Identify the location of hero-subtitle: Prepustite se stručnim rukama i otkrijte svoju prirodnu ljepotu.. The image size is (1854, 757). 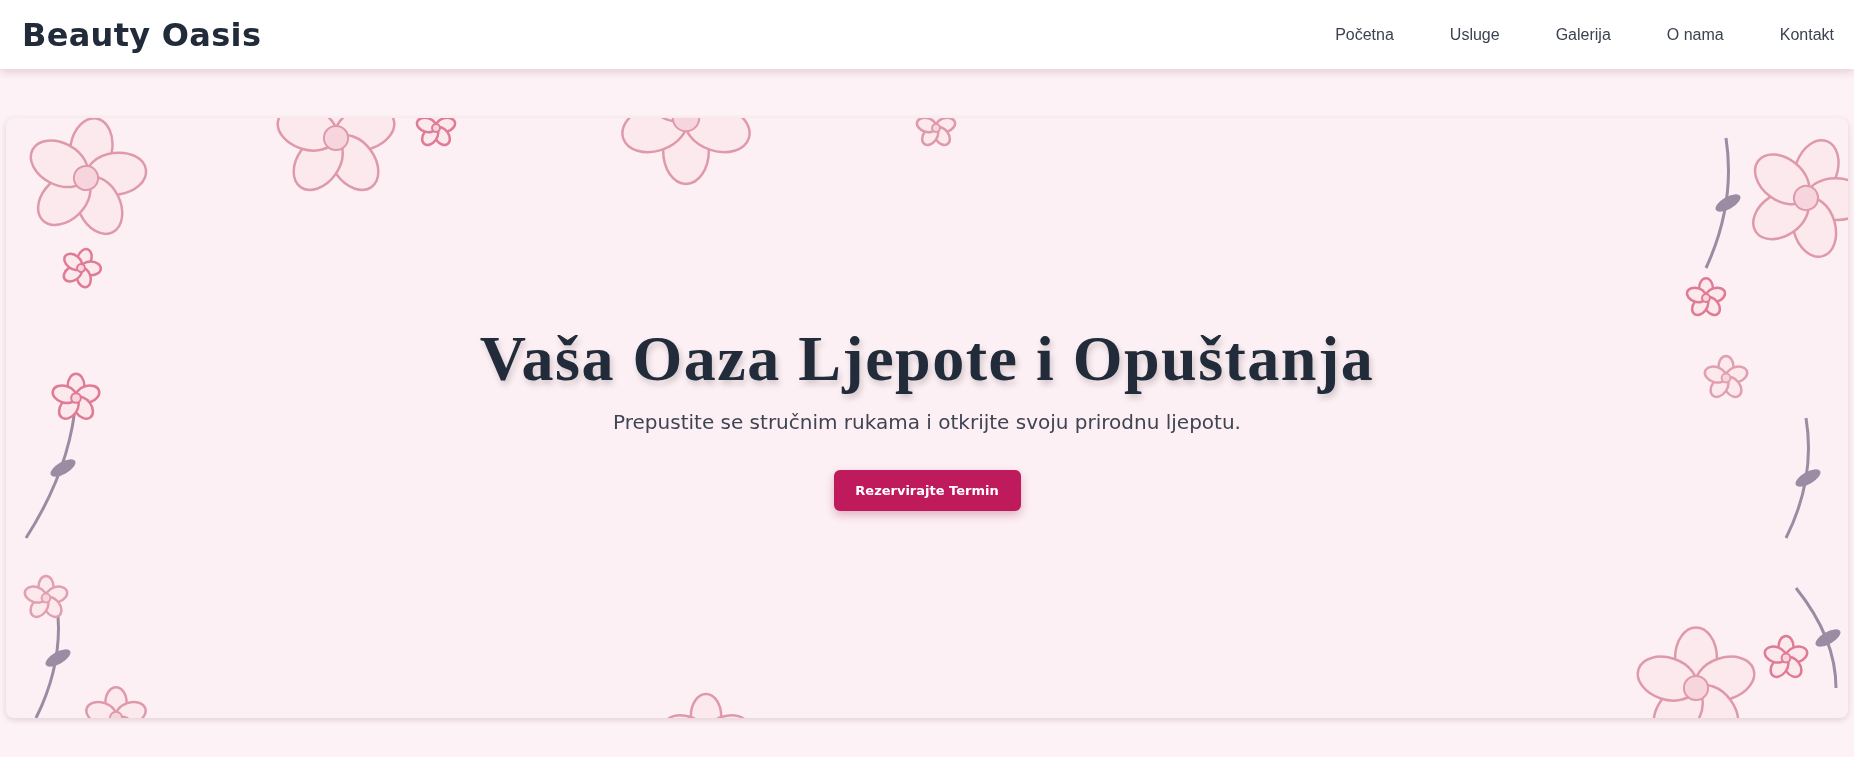
(927, 421).